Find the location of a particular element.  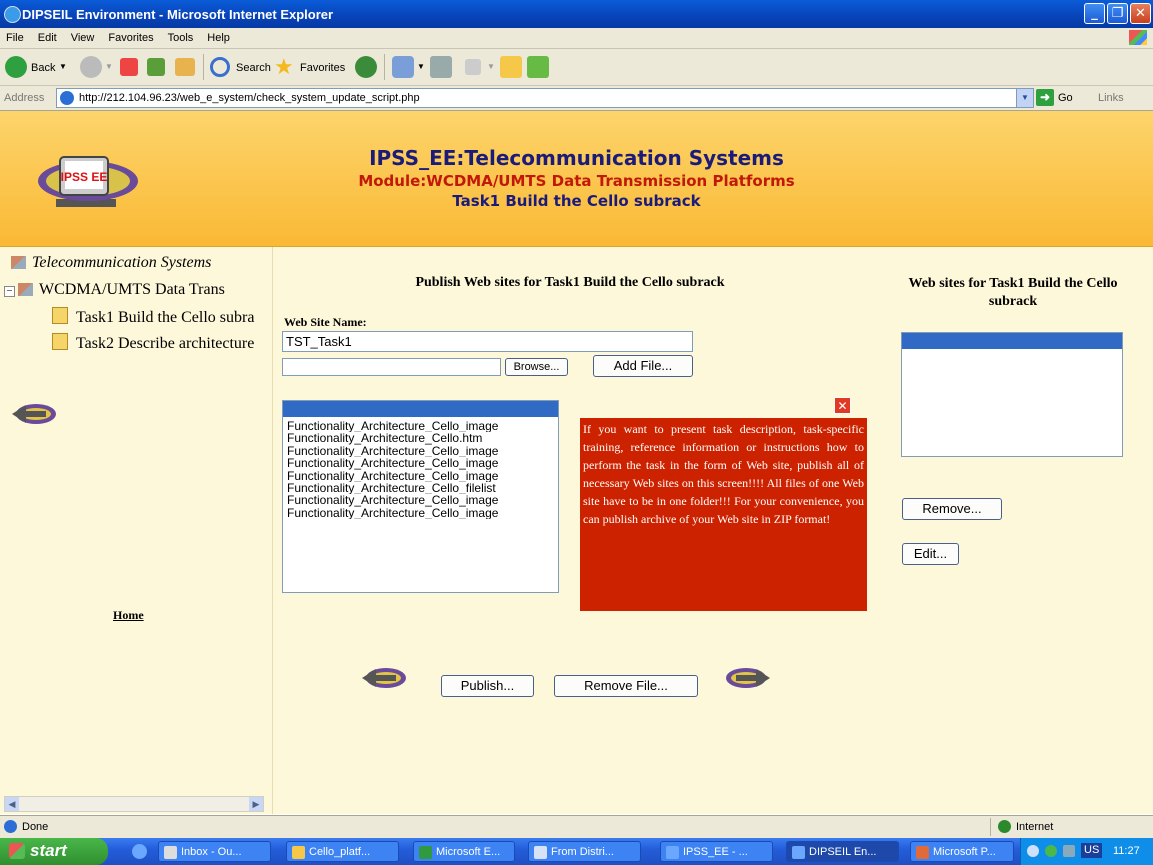

svg-text: IPSS EE is located at coordinates (84, 177).